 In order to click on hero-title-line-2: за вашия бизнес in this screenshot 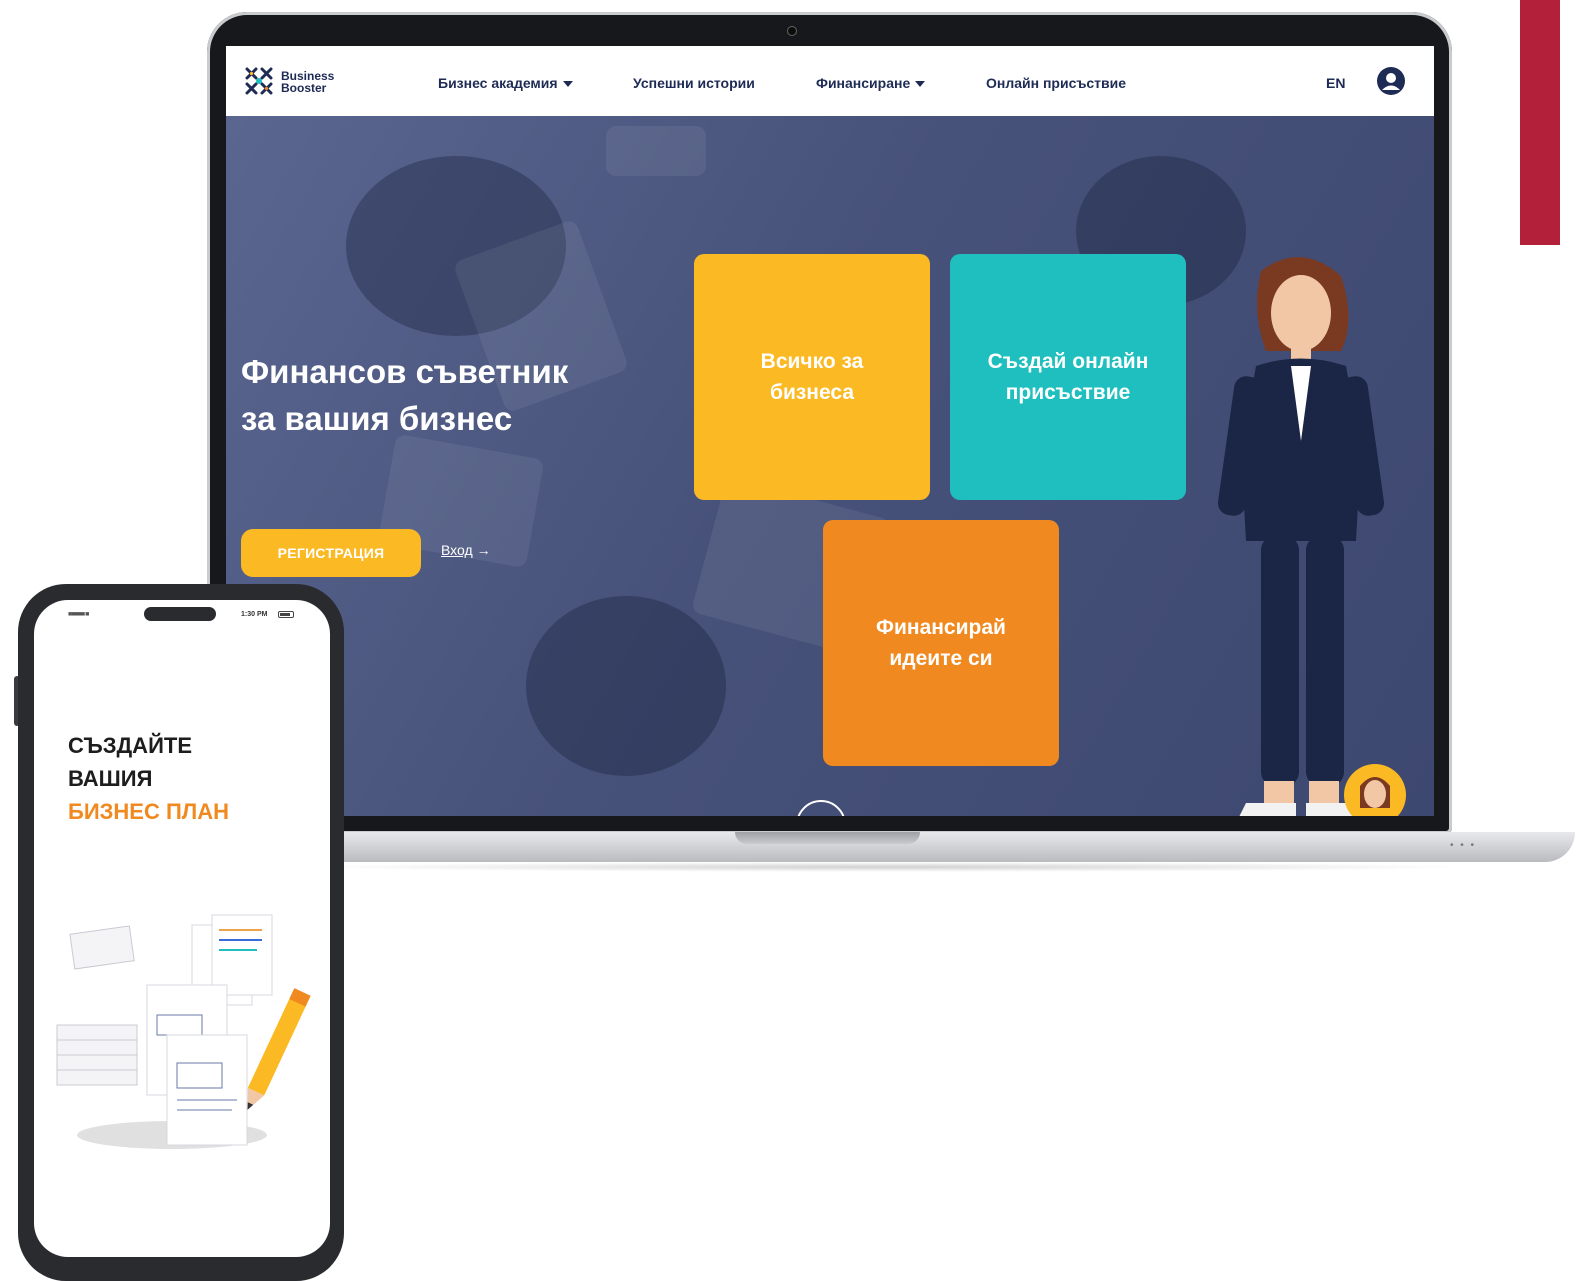, I will do `click(377, 418)`.